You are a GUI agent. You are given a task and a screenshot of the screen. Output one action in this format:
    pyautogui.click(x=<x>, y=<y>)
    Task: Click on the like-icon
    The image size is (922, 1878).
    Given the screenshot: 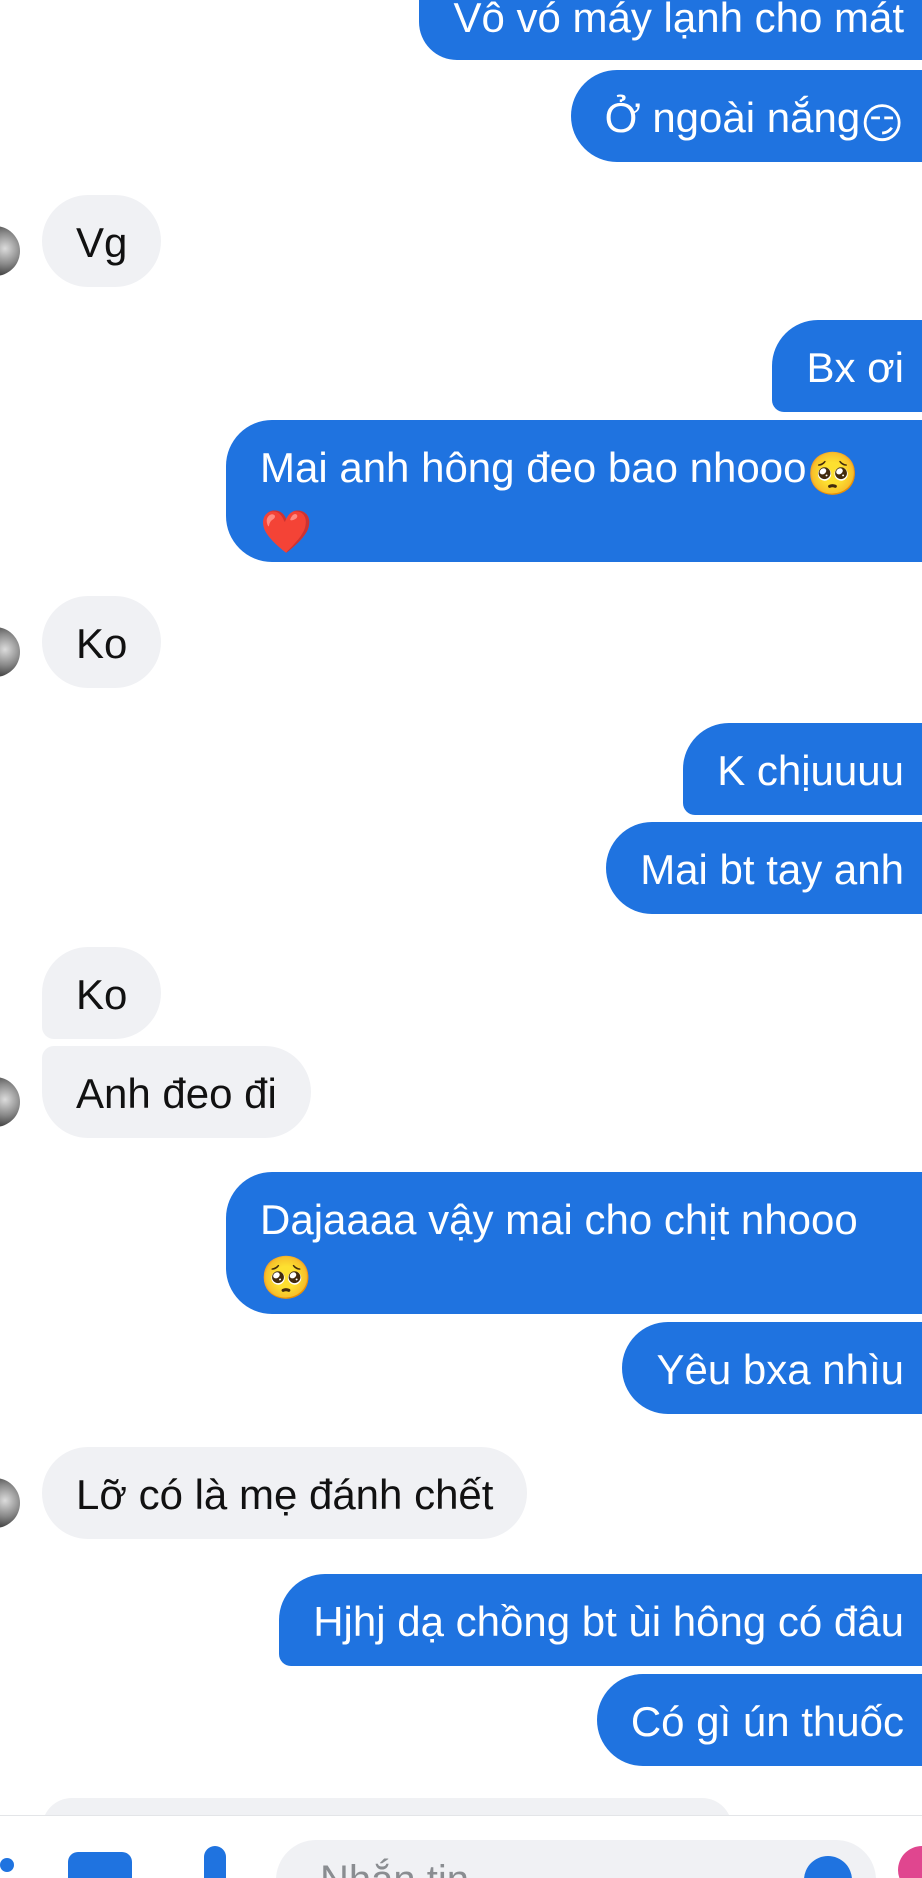 What is the action you would take?
    pyautogui.click(x=910, y=1862)
    